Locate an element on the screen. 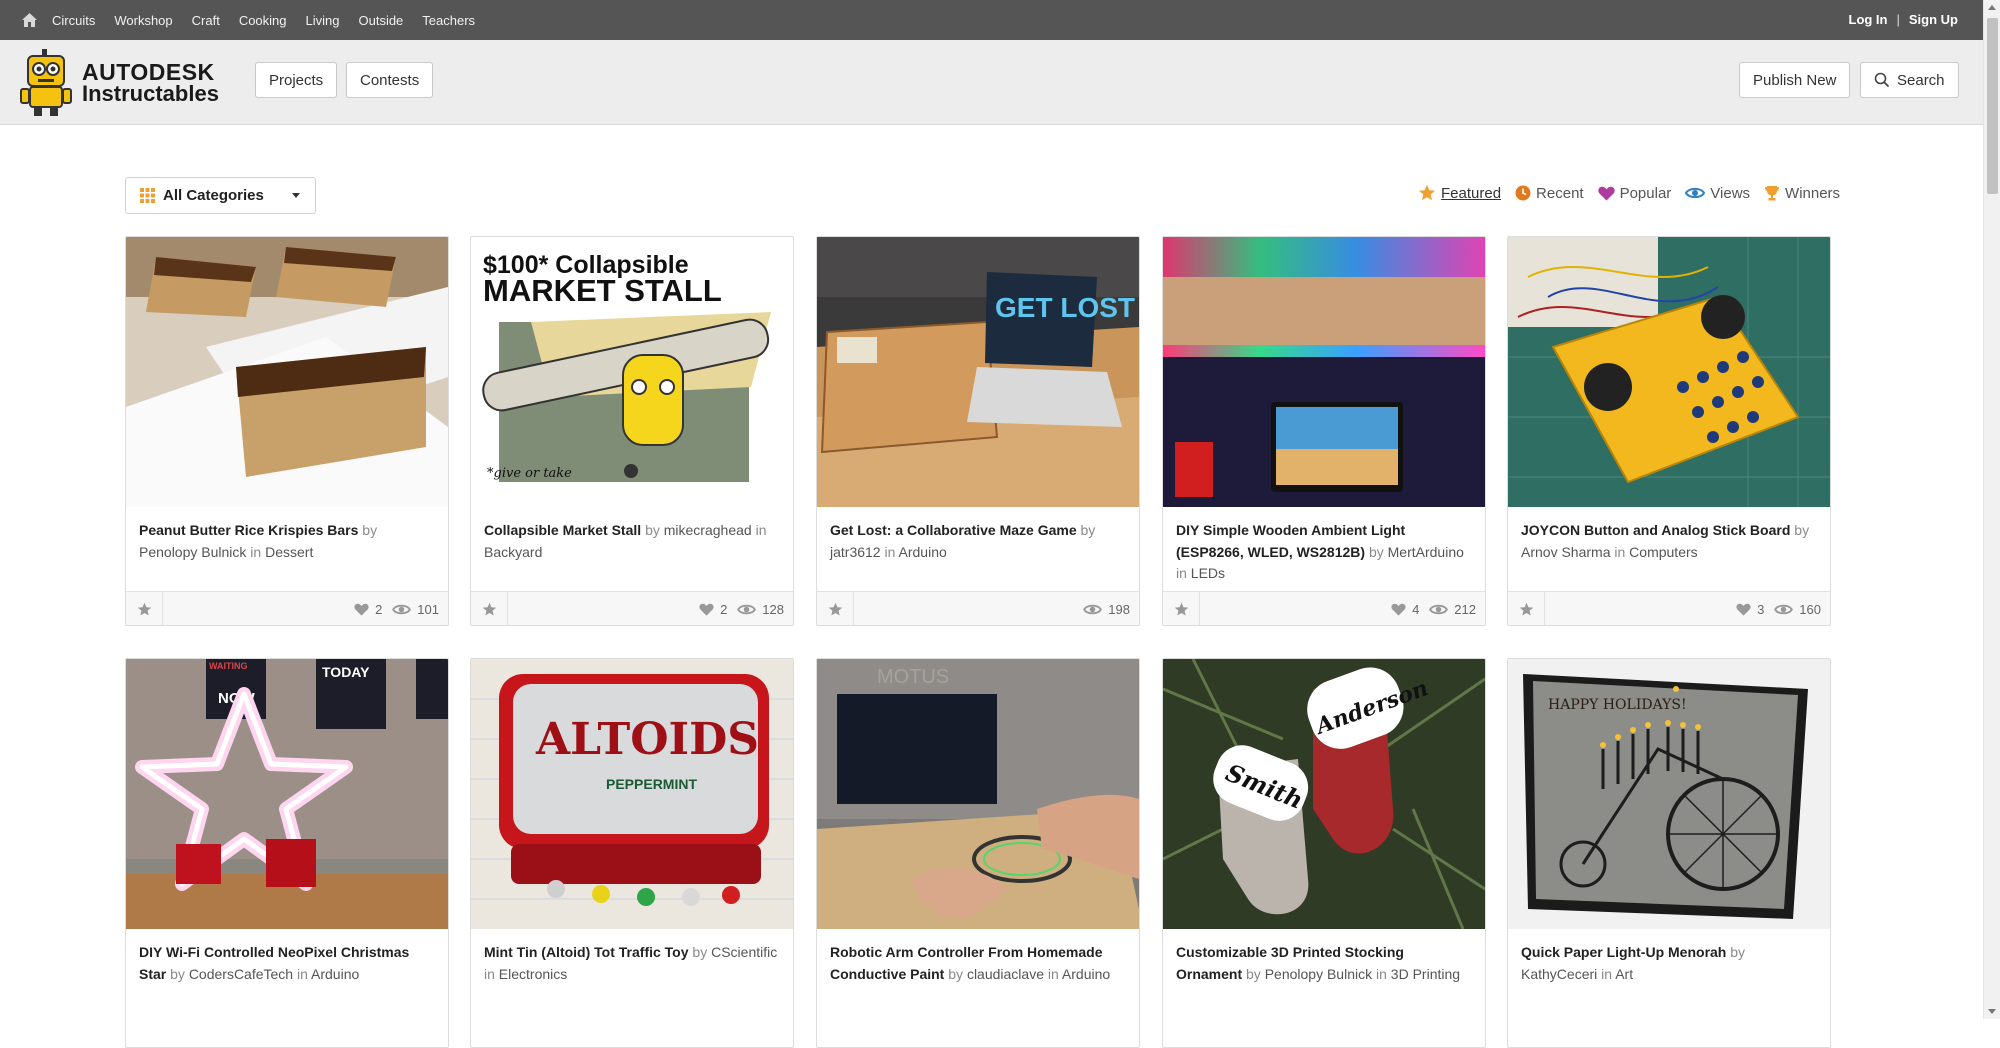 This screenshot has height=1048, width=2000. card-footer: 3 160 is located at coordinates (1669, 608).